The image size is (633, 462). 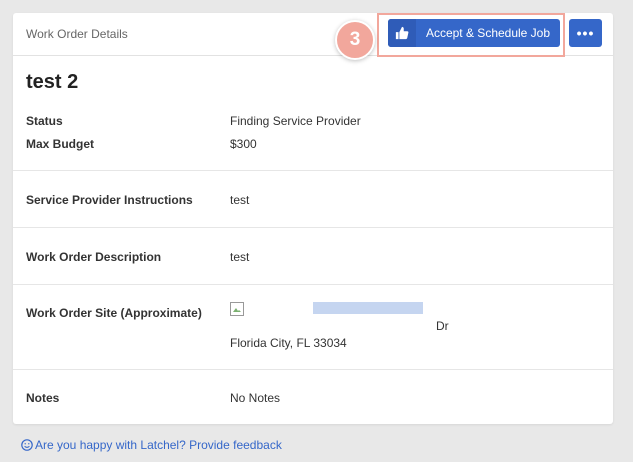 I want to click on accept-schedule-button: Accept & Schedule Job, so click(x=474, y=33).